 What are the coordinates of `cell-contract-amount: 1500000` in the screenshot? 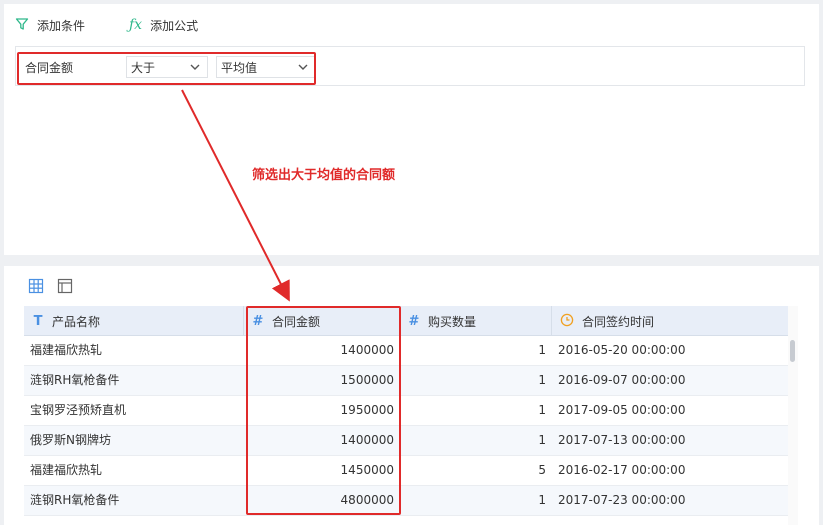 It's located at (367, 380).